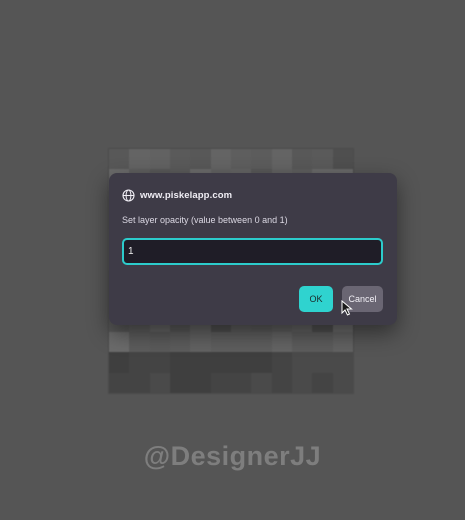  Describe the element at coordinates (186, 195) in the screenshot. I see `dialog-origin-text: www.piskelapp.com` at that location.